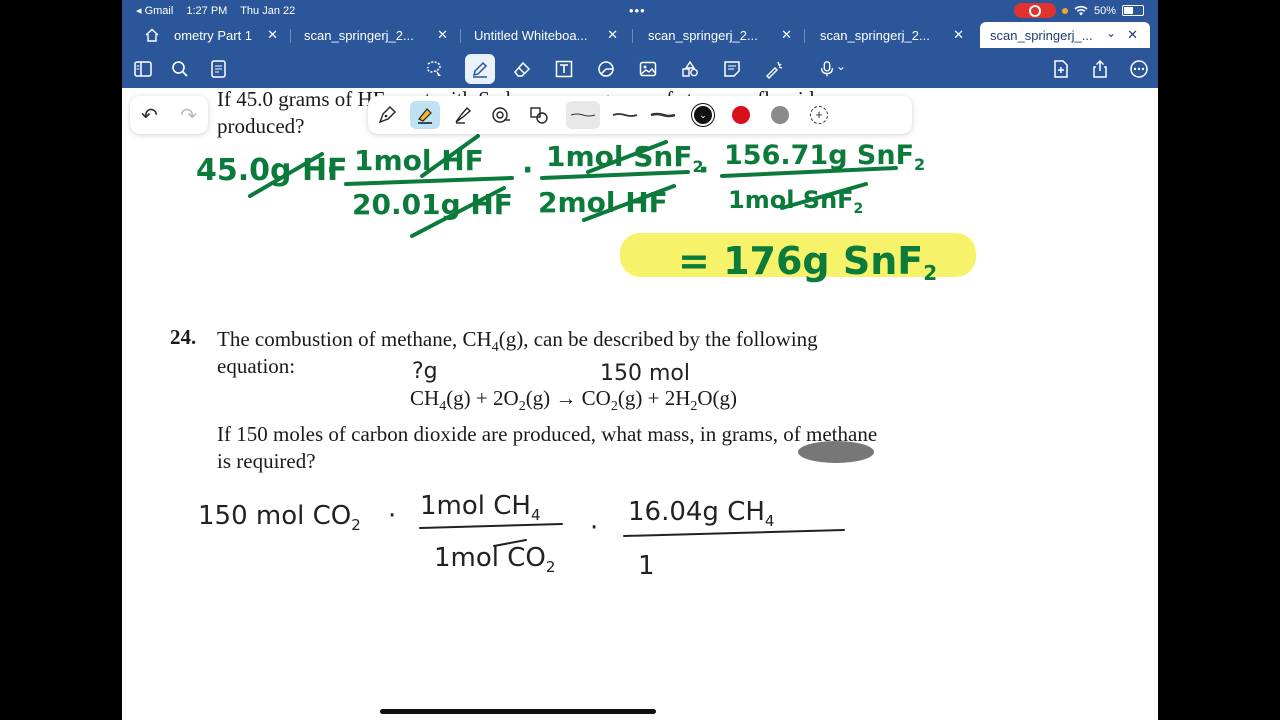 The height and width of the screenshot is (720, 1280). Describe the element at coordinates (213, 35) in the screenshot. I see `tab-label: ometry Part 1` at that location.